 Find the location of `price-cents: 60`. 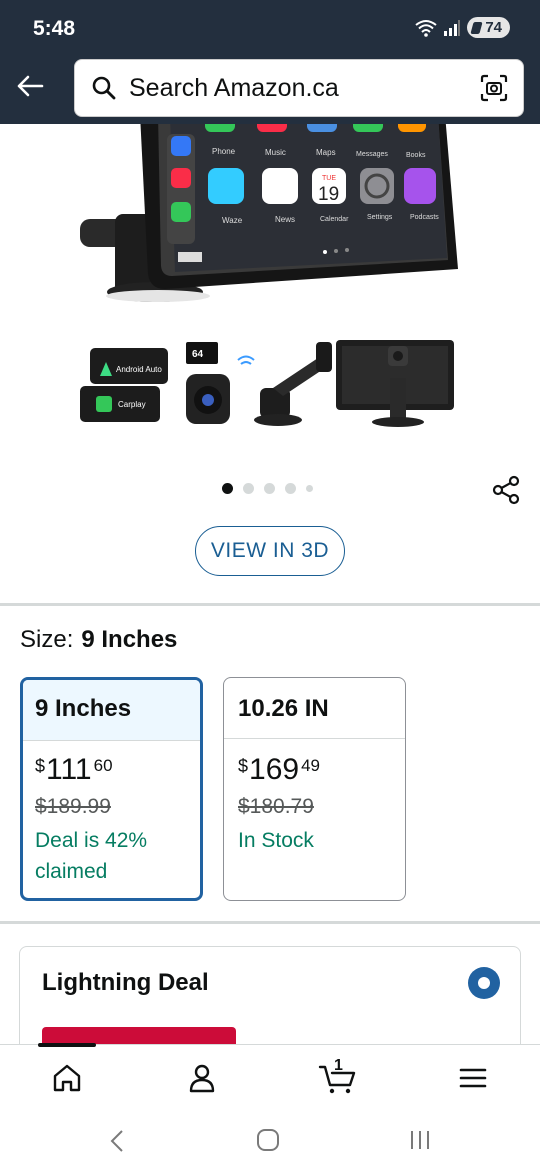

price-cents: 60 is located at coordinates (103, 765).